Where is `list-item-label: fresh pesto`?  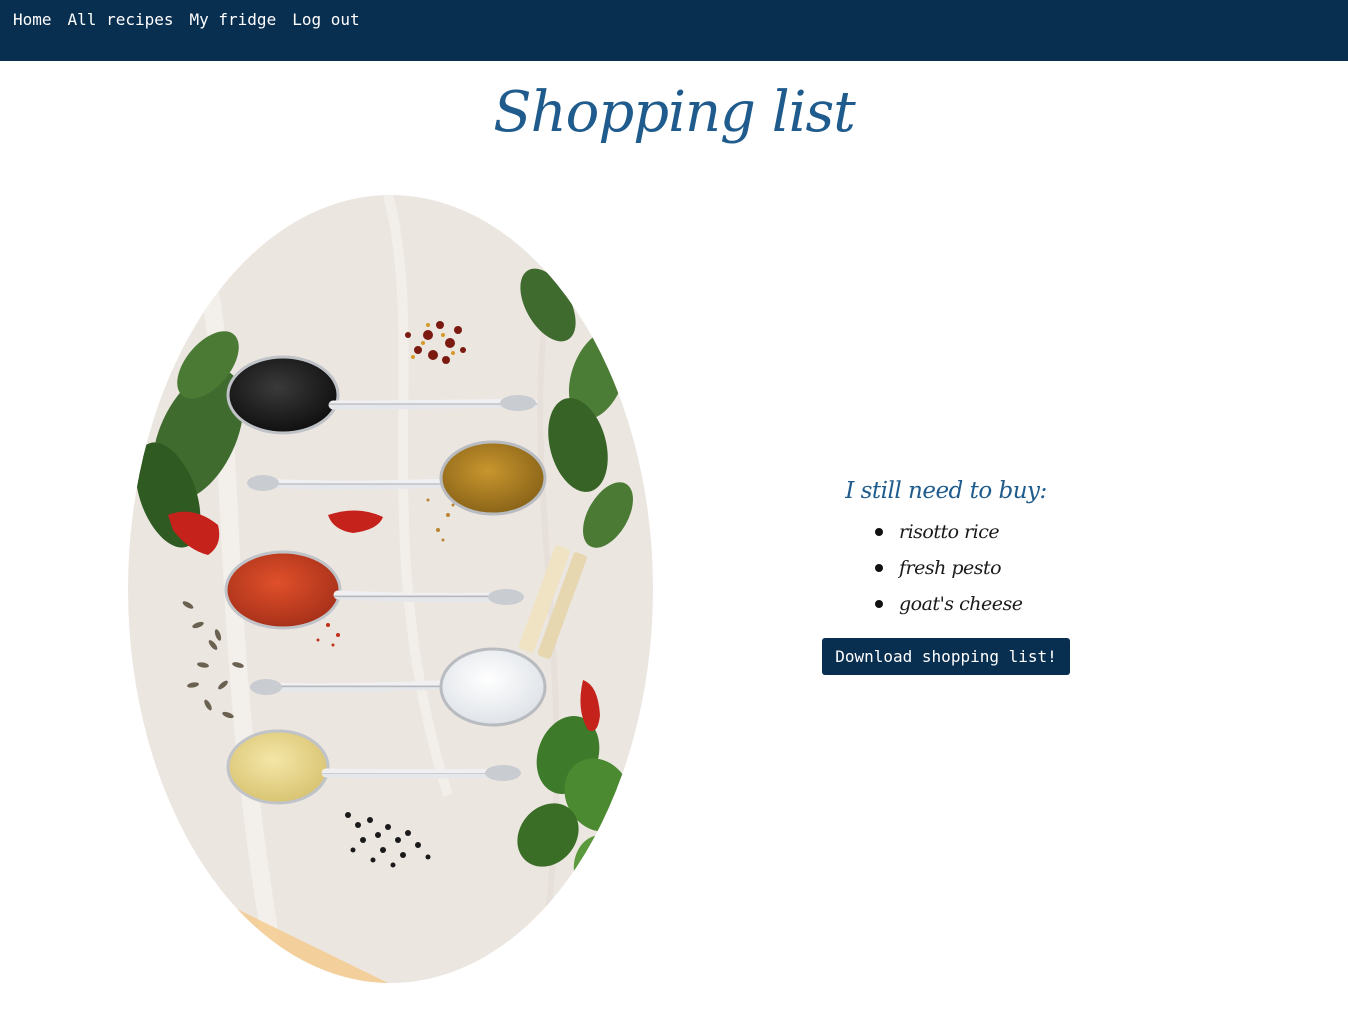 list-item-label: fresh pesto is located at coordinates (950, 568).